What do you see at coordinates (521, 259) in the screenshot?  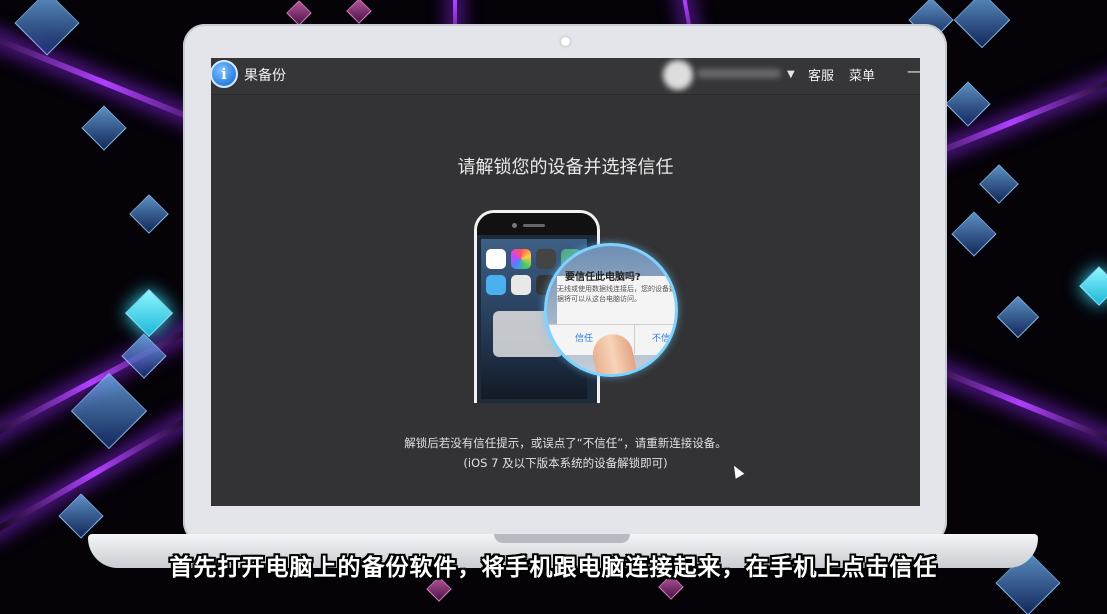 I see `photos-icon` at bounding box center [521, 259].